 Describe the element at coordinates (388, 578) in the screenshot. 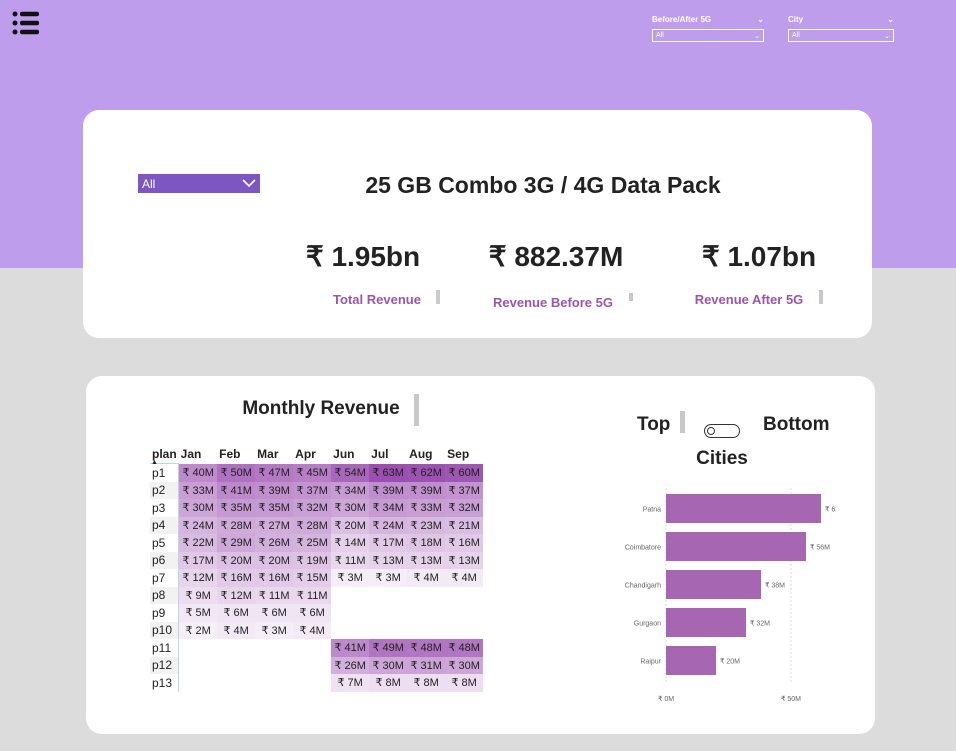

I see `matrix-cell: ₹ 3M` at that location.